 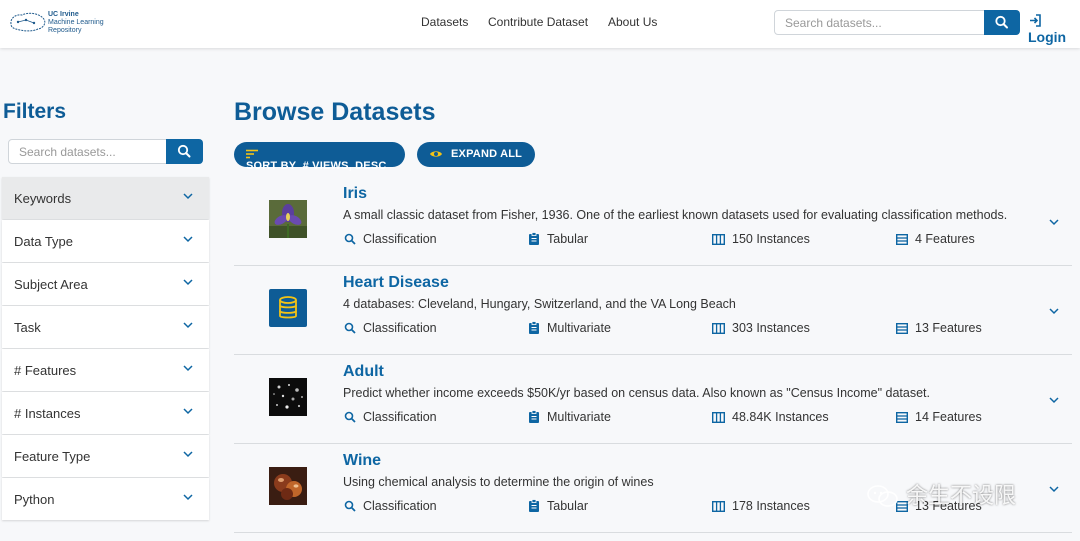 I want to click on iris-flower-image, so click(x=288, y=219).